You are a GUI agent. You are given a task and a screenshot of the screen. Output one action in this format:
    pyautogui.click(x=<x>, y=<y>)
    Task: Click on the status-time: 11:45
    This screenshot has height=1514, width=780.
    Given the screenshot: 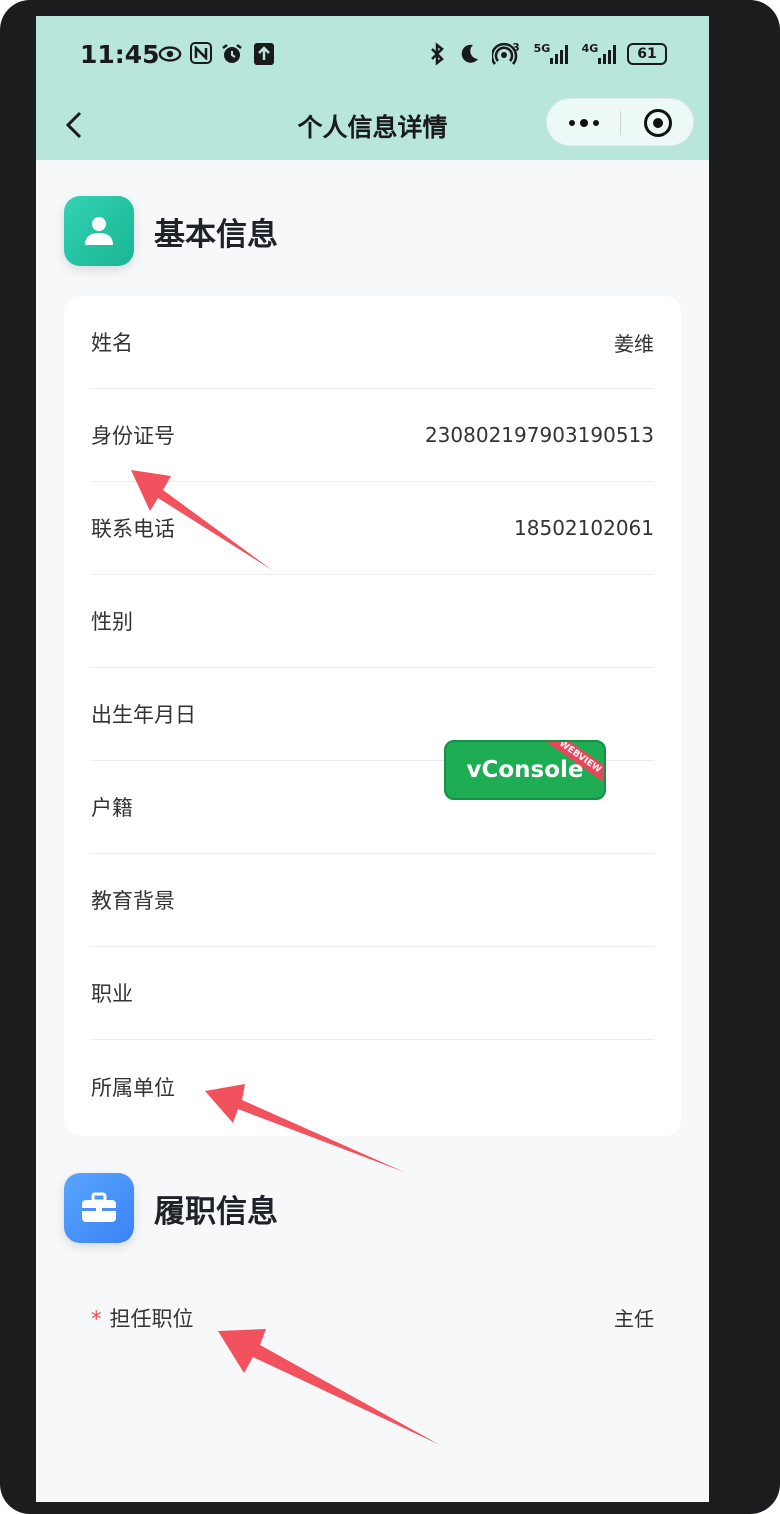 What is the action you would take?
    pyautogui.click(x=120, y=54)
    